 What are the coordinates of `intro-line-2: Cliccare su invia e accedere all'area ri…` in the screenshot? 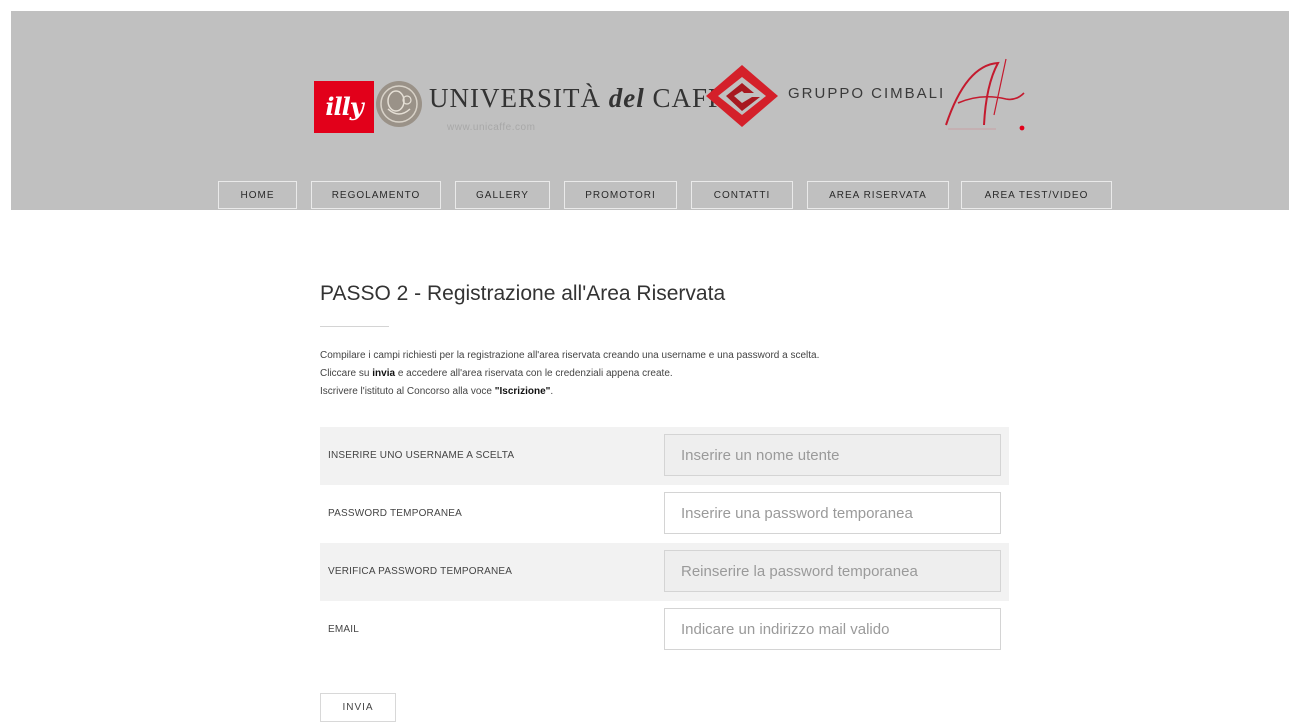 It's located at (569, 374).